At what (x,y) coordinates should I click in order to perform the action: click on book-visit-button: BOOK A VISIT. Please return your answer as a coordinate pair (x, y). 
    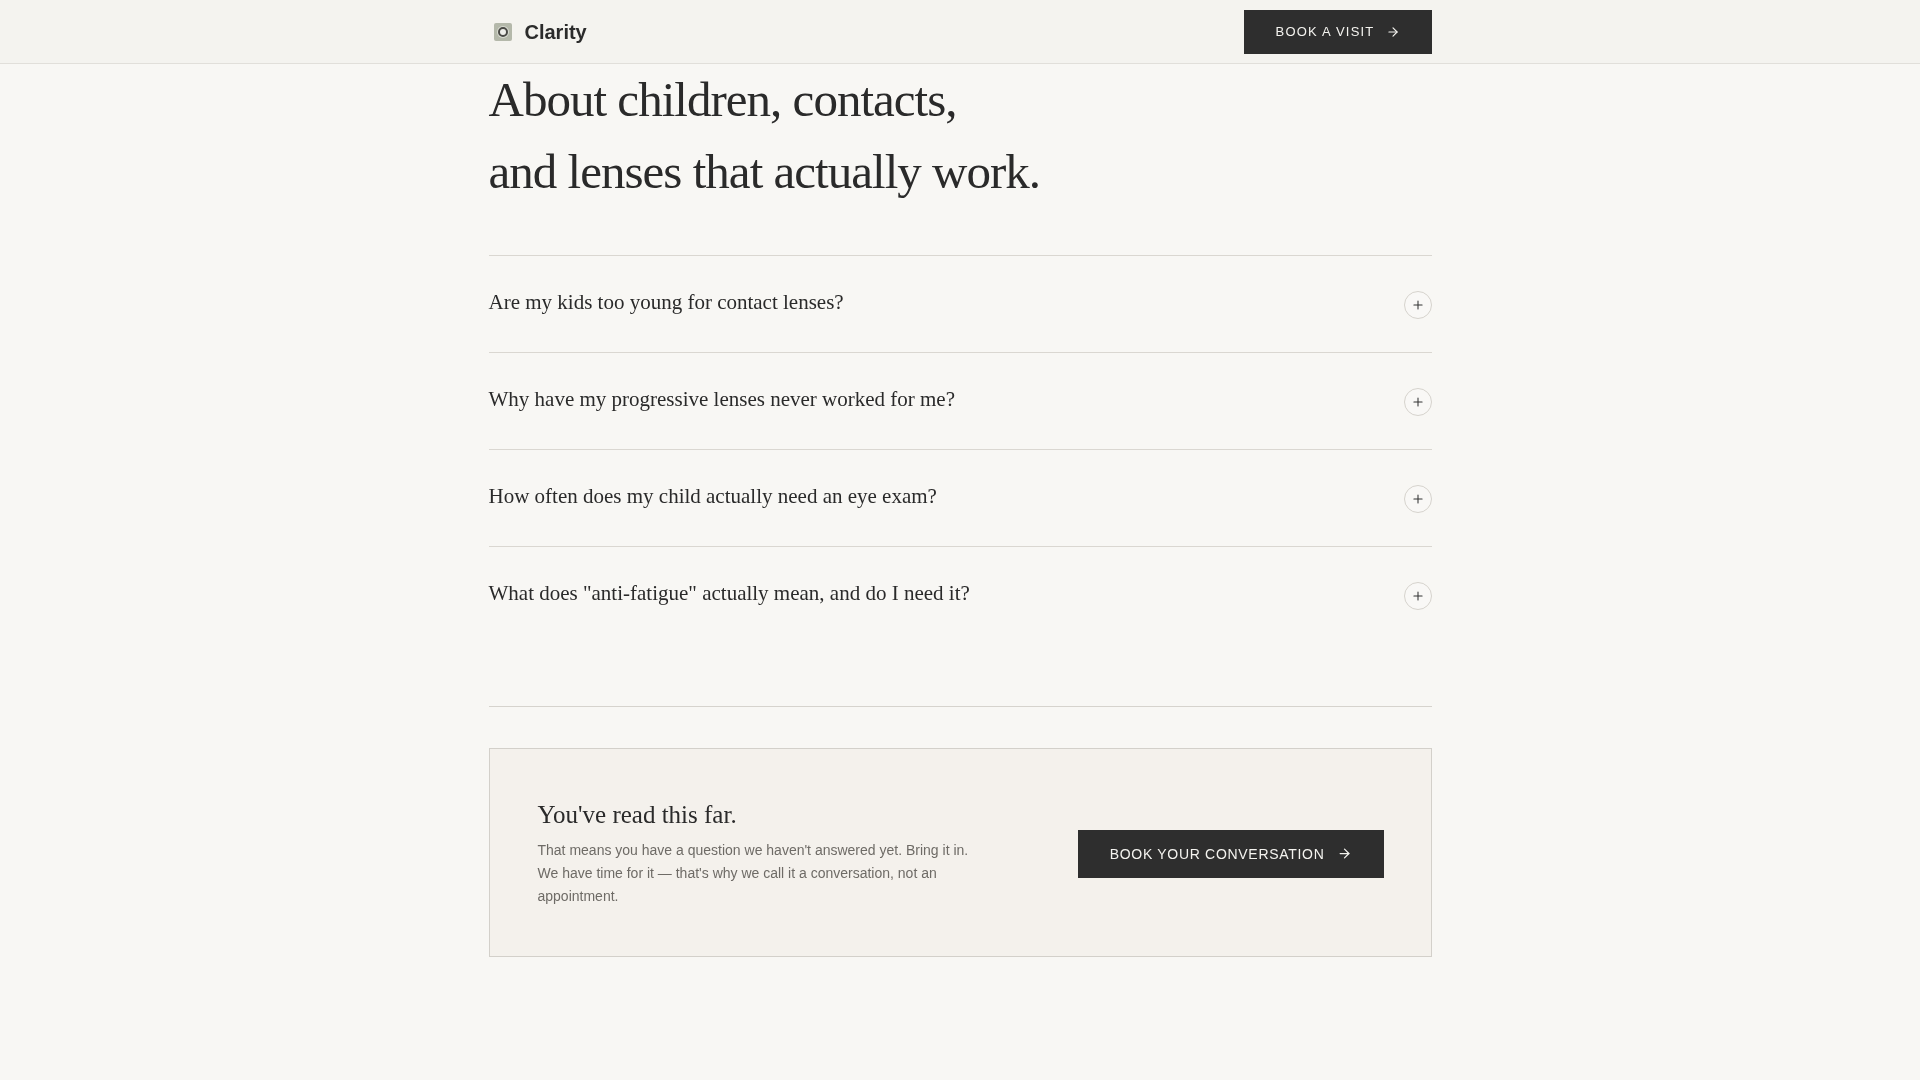
    Looking at the image, I should click on (1337, 31).